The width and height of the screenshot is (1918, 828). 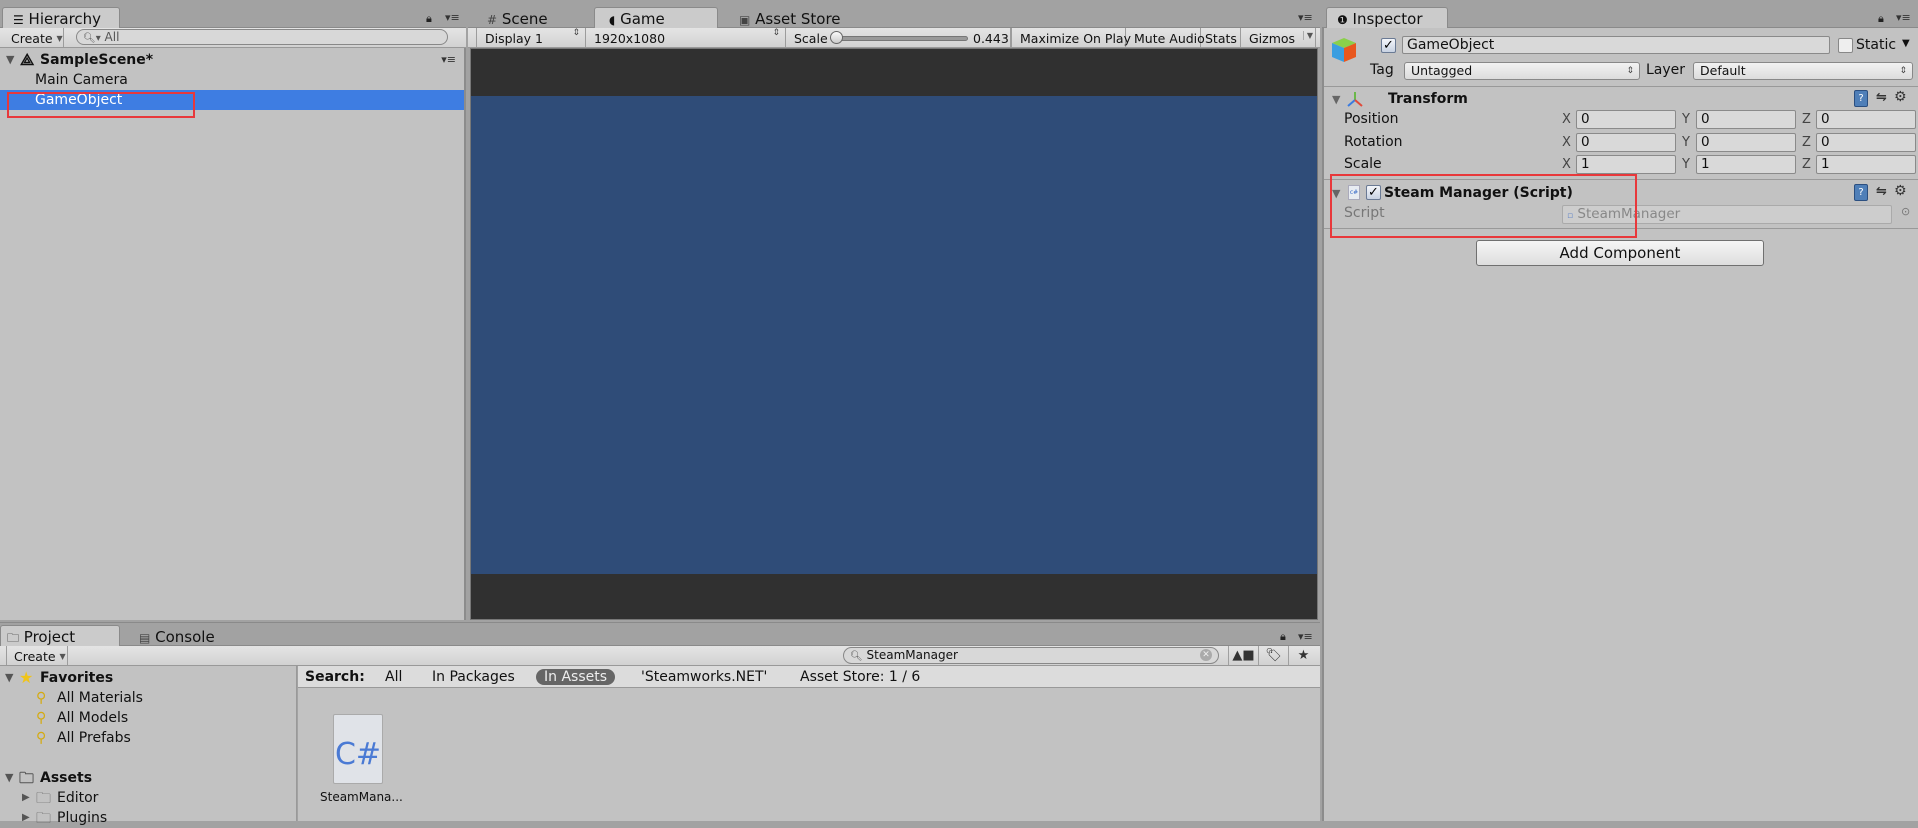 What do you see at coordinates (448, 60) in the screenshot?
I see `scene-menu-icon: ▾≡` at bounding box center [448, 60].